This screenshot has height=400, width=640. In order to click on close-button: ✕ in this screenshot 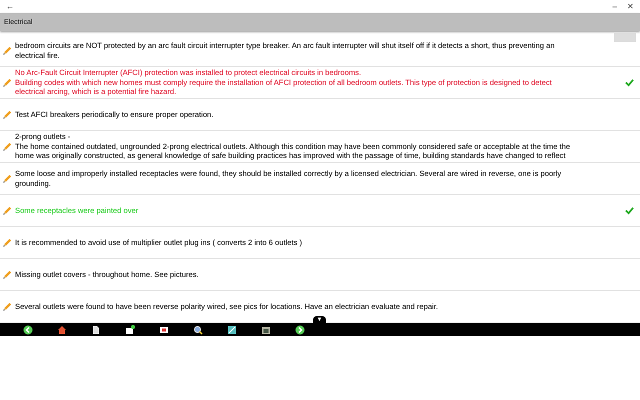, I will do `click(630, 6)`.